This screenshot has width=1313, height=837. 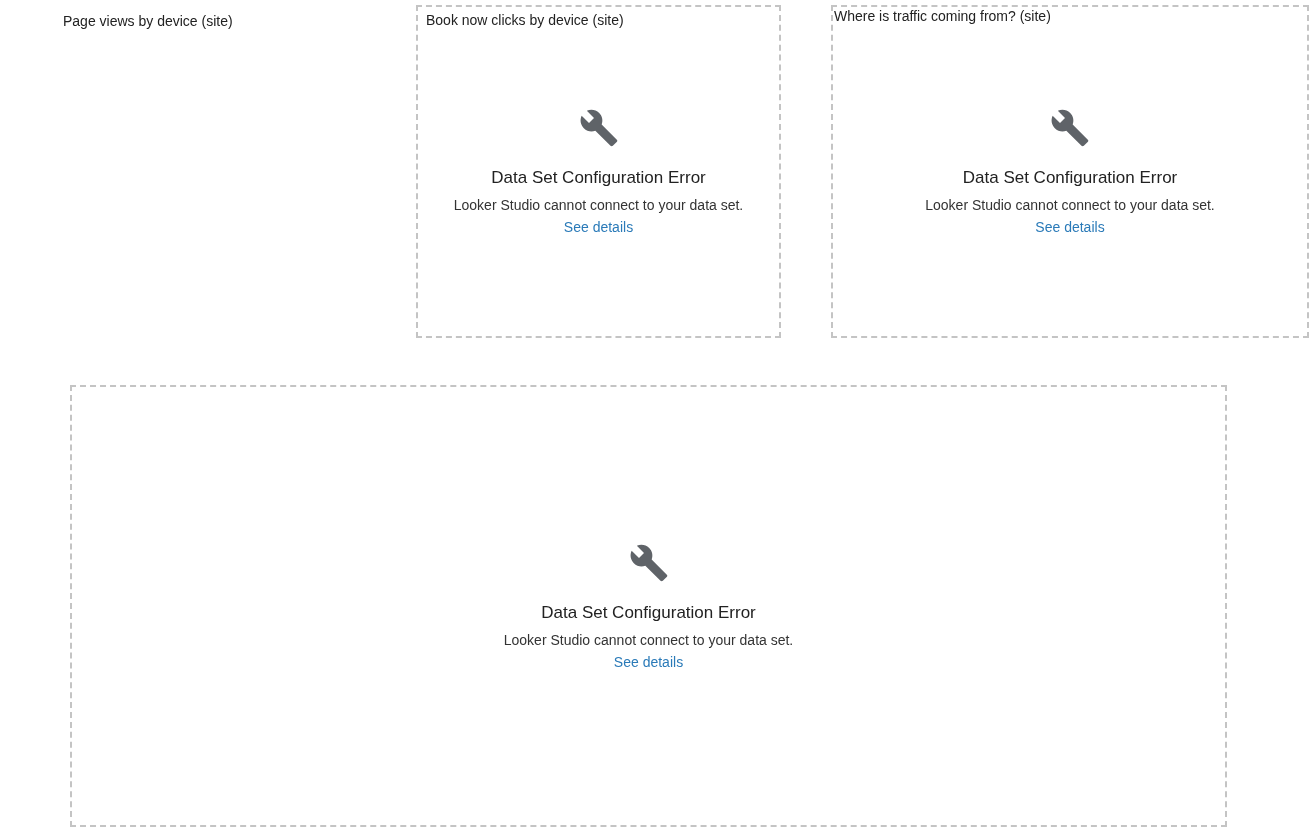 I want to click on chart-title: Book now clicks by device (site), so click(x=525, y=20).